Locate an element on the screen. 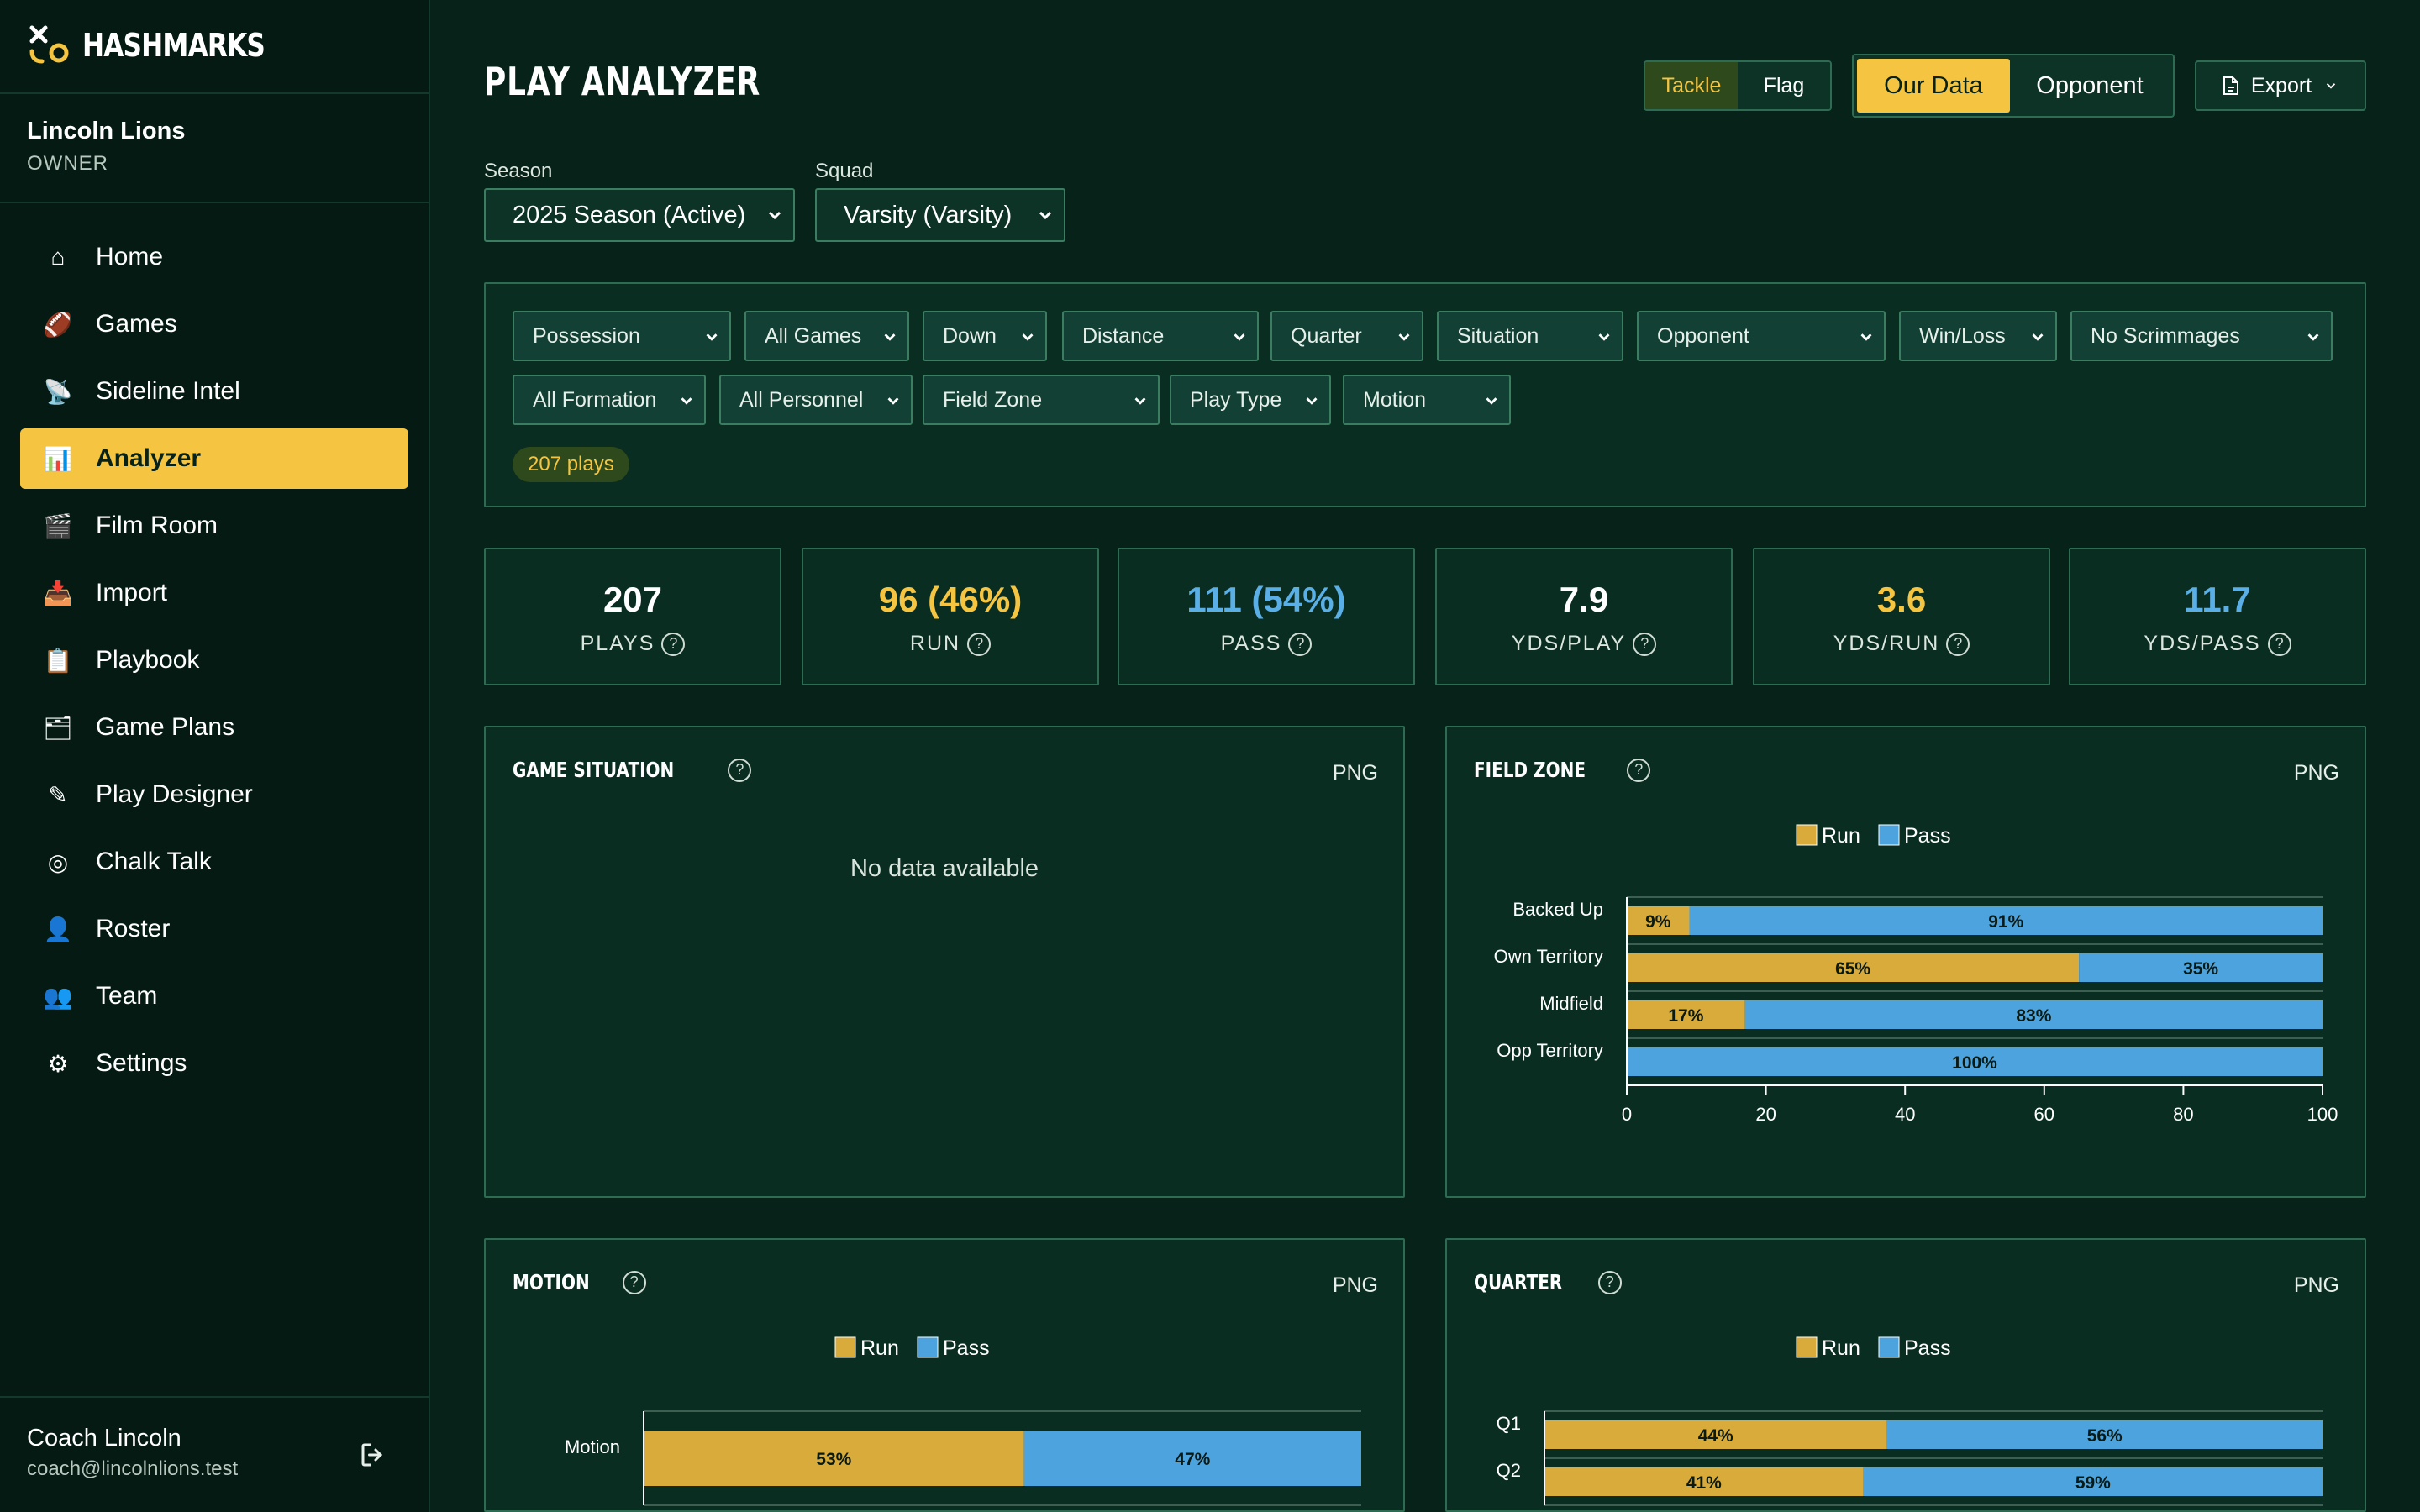  filter-dropdown: Distance is located at coordinates (1161, 336).